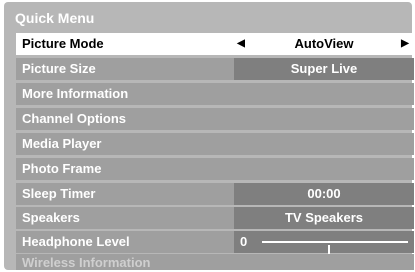 This screenshot has width=415, height=272. What do you see at coordinates (86, 262) in the screenshot?
I see `menu-item-label: Wireless Information` at bounding box center [86, 262].